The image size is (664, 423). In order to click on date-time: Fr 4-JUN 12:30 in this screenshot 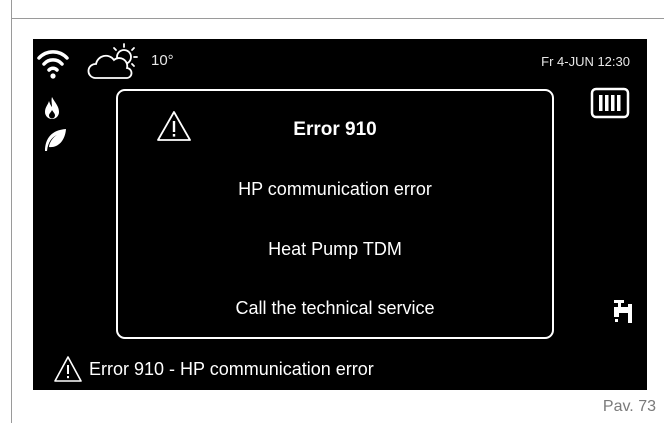, I will do `click(585, 61)`.